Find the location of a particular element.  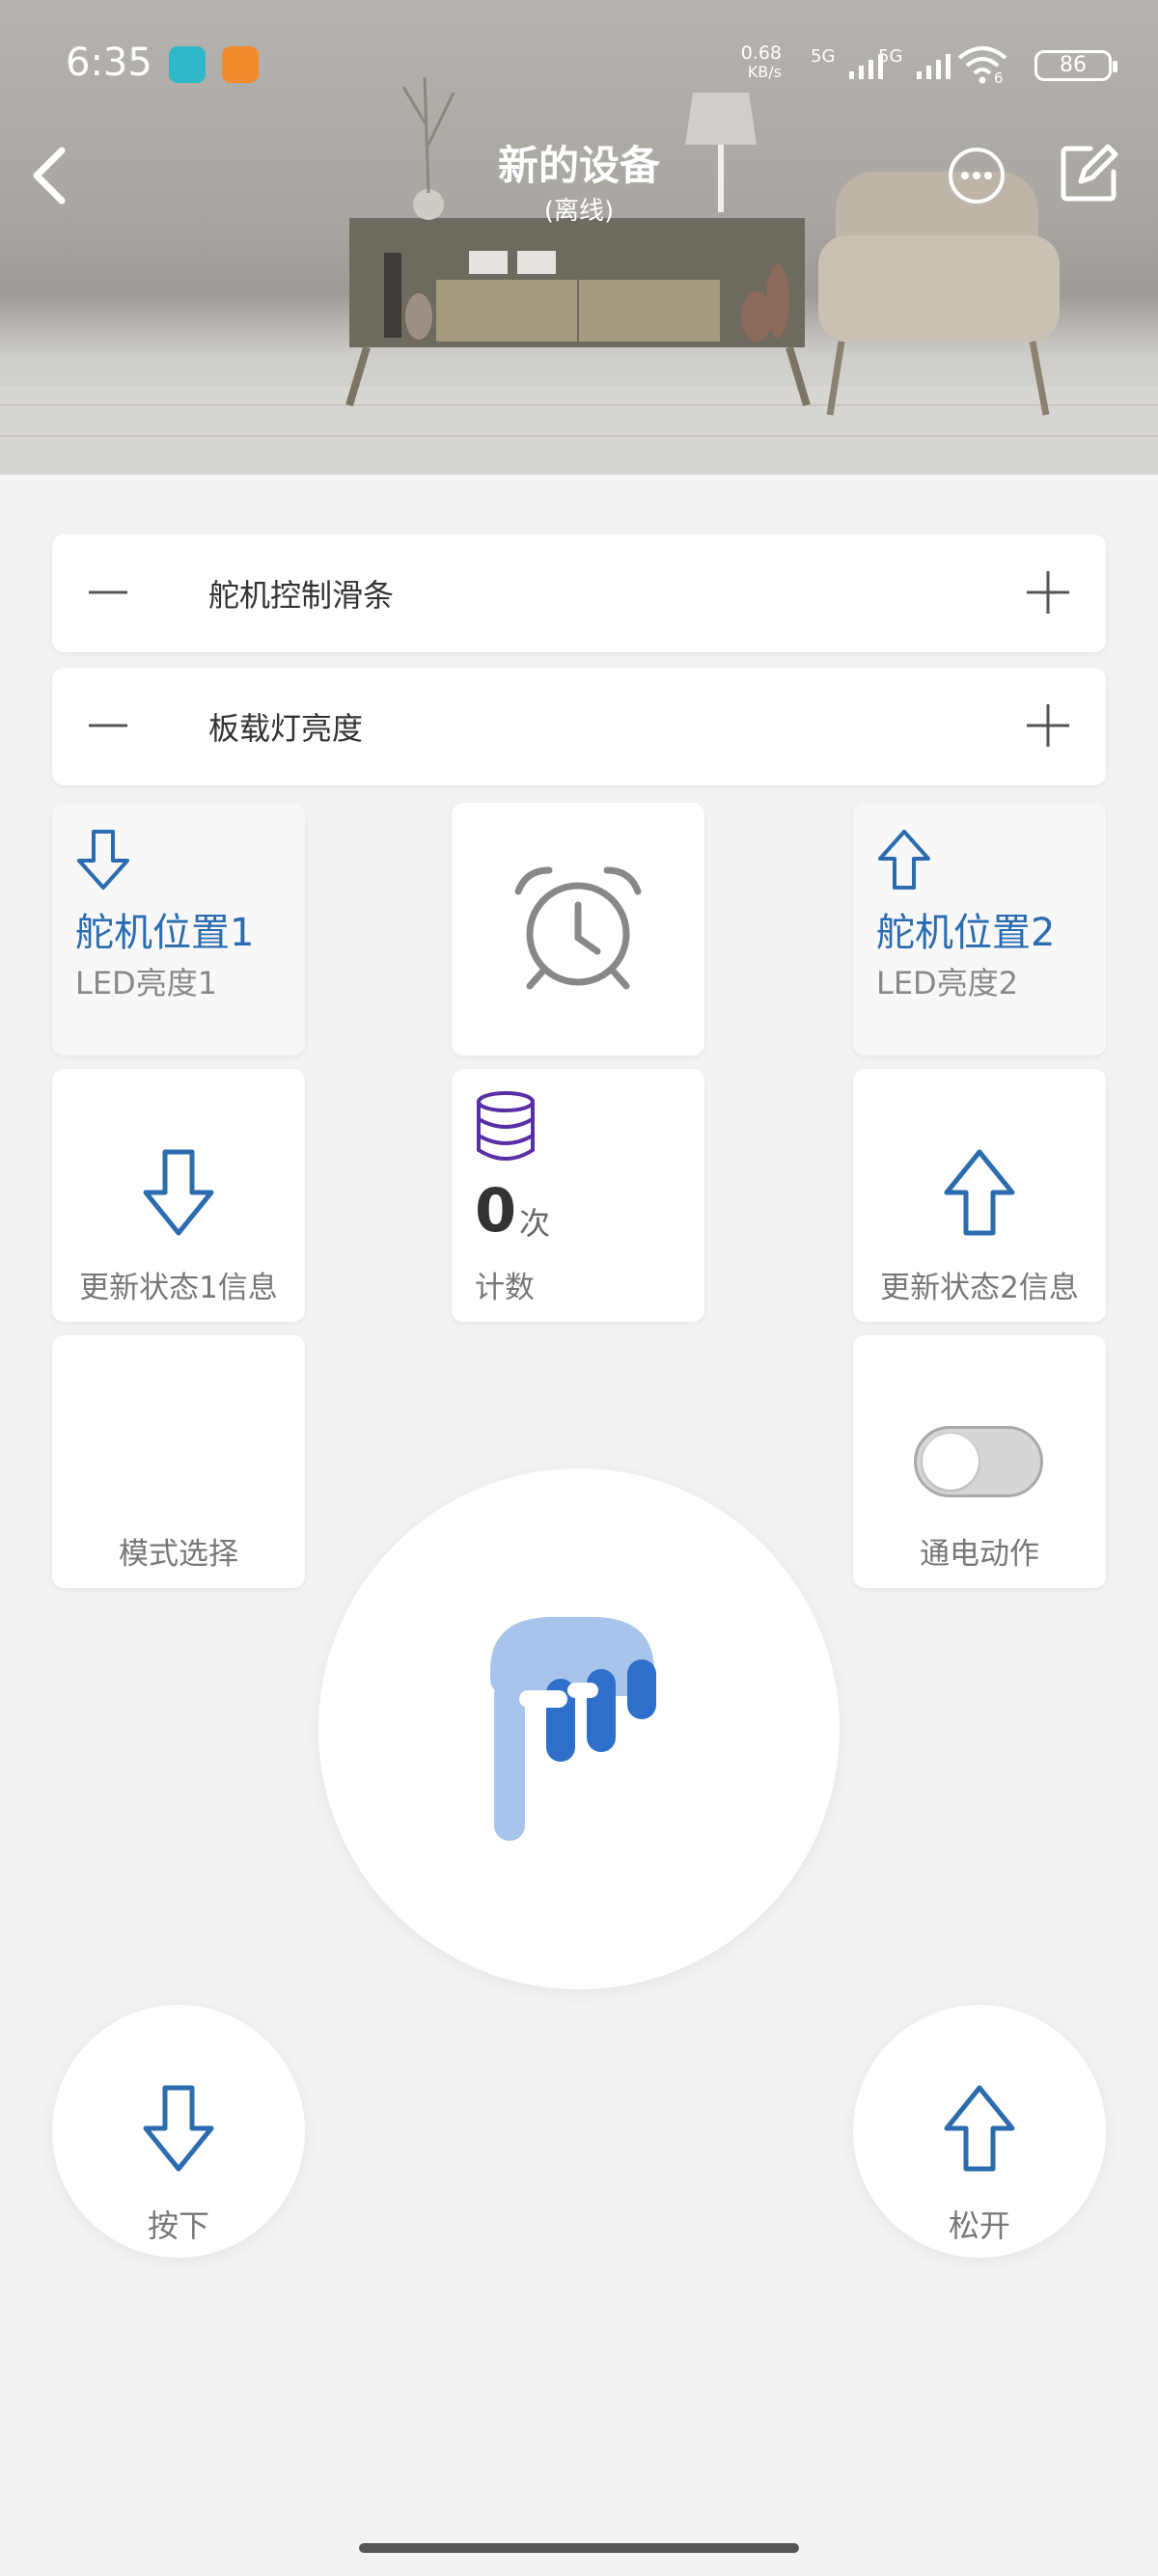

edit-icon is located at coordinates (1089, 173).